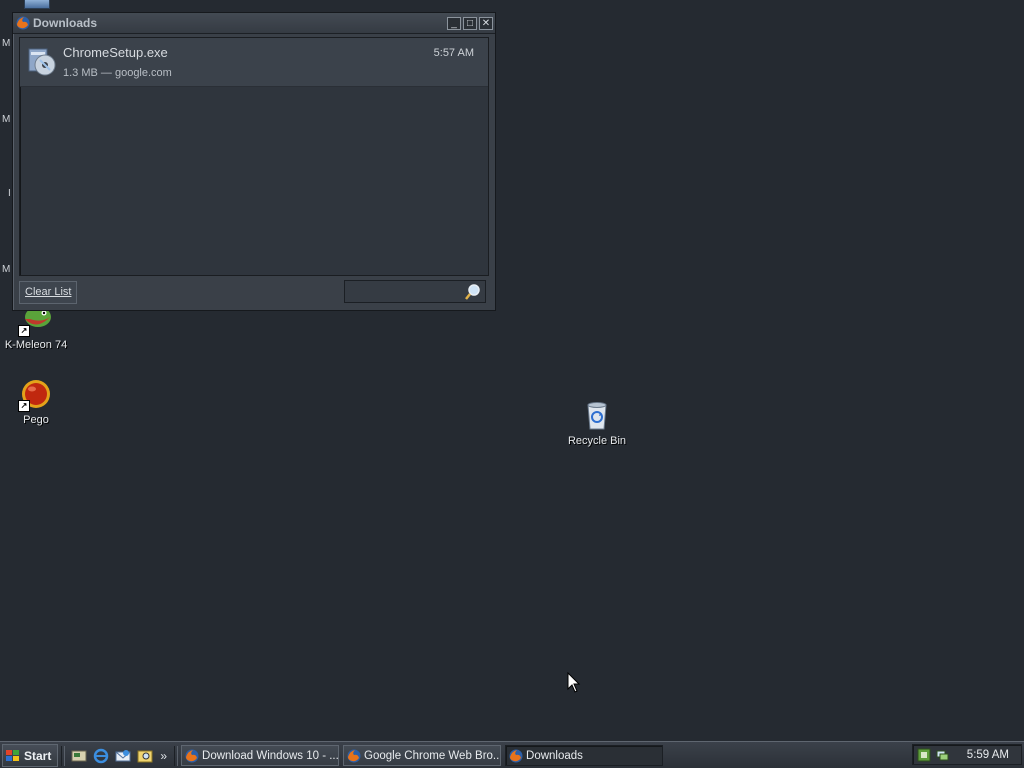 This screenshot has height=768, width=1024. I want to click on taskbar-button-label: Downloads, so click(554, 755).